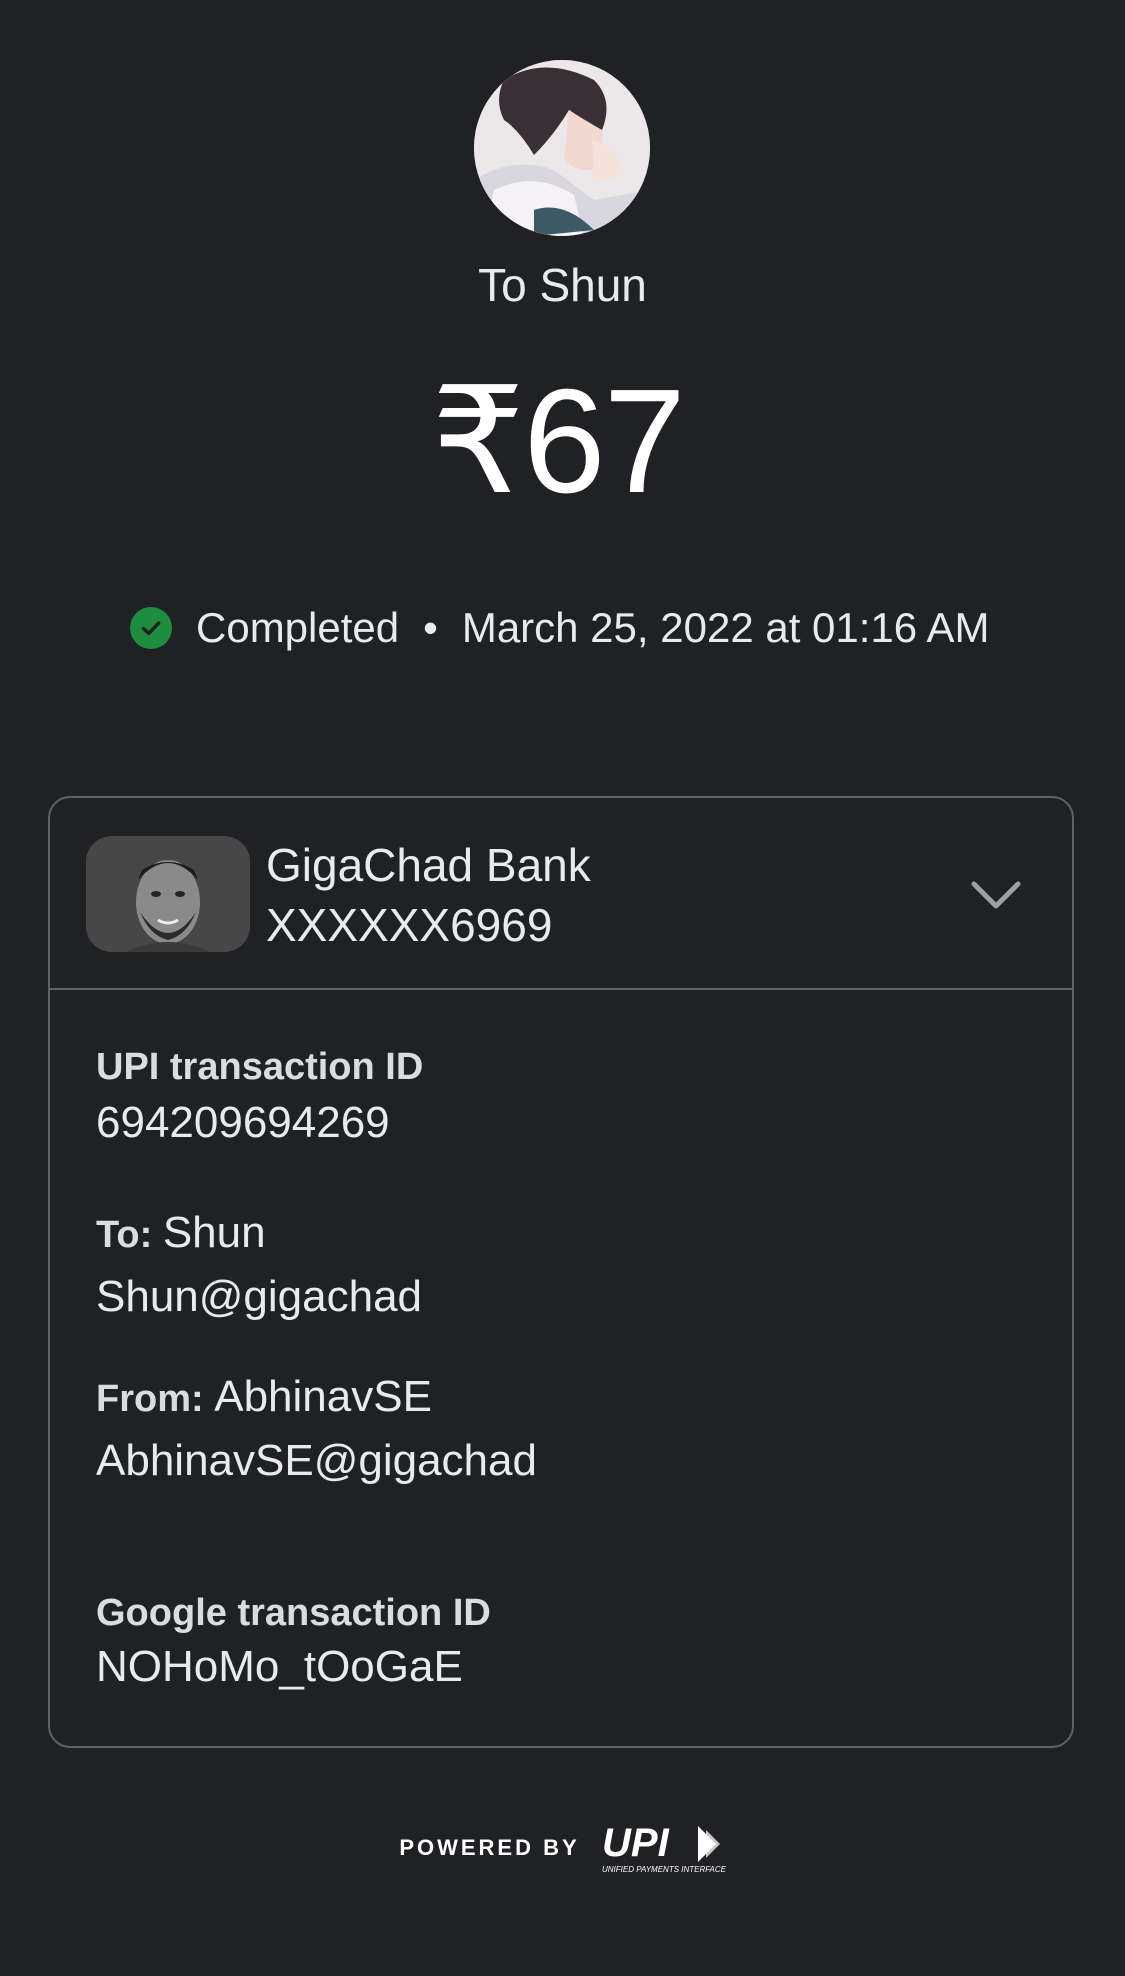 This screenshot has width=1125, height=1976. Describe the element at coordinates (150, 1399) in the screenshot. I see `from-label: From:` at that location.